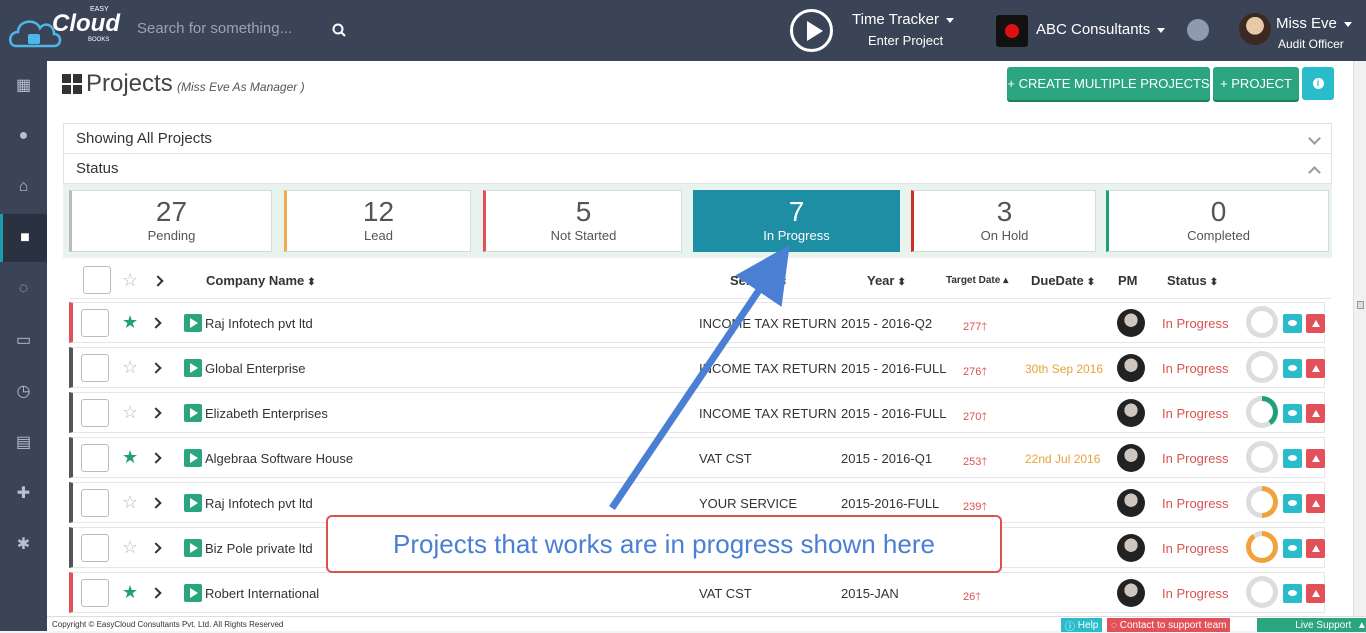 The image size is (1366, 633). I want to click on column-year: Year ⬍, so click(886, 280).